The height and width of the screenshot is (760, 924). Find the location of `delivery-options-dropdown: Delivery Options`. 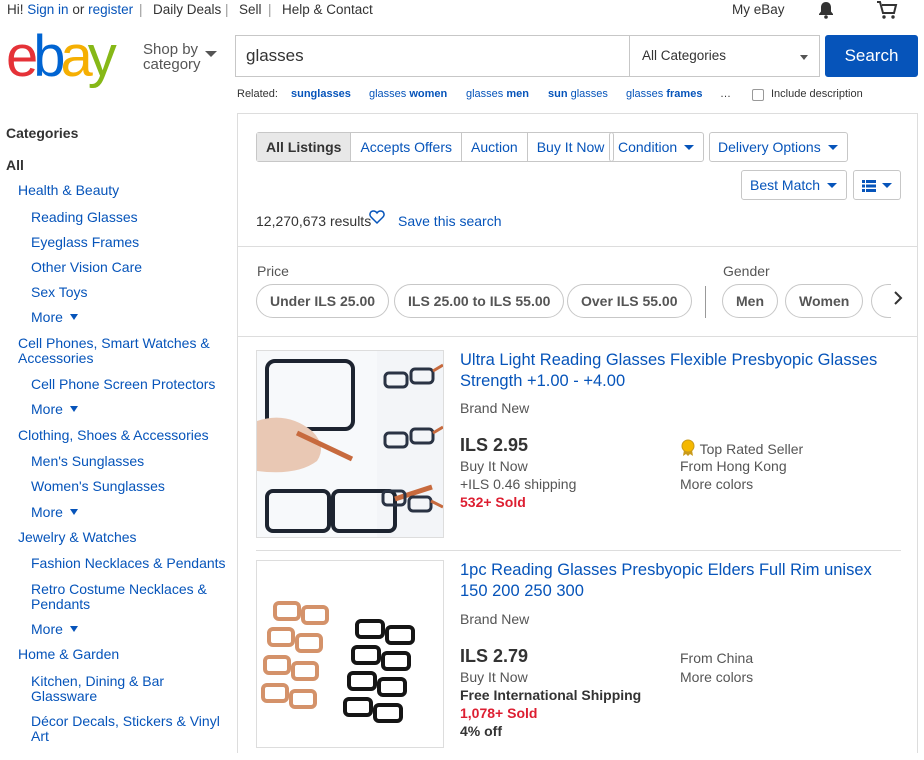

delivery-options-dropdown: Delivery Options is located at coordinates (778, 147).